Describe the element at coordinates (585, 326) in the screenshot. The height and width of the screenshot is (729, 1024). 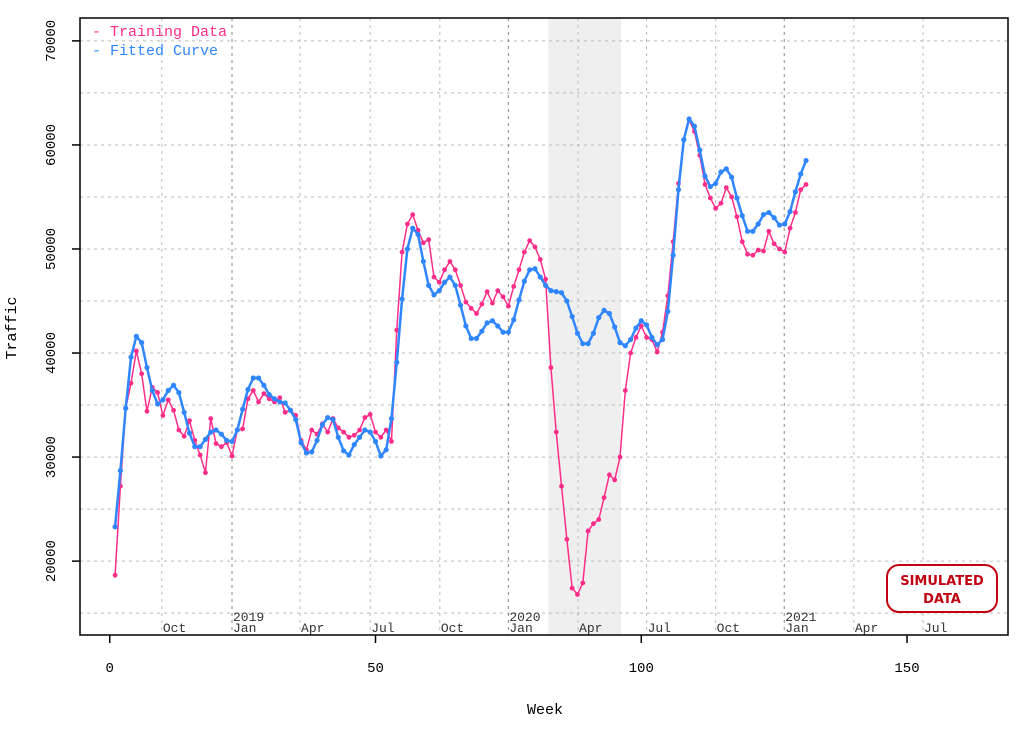
I see `shaded-region` at that location.